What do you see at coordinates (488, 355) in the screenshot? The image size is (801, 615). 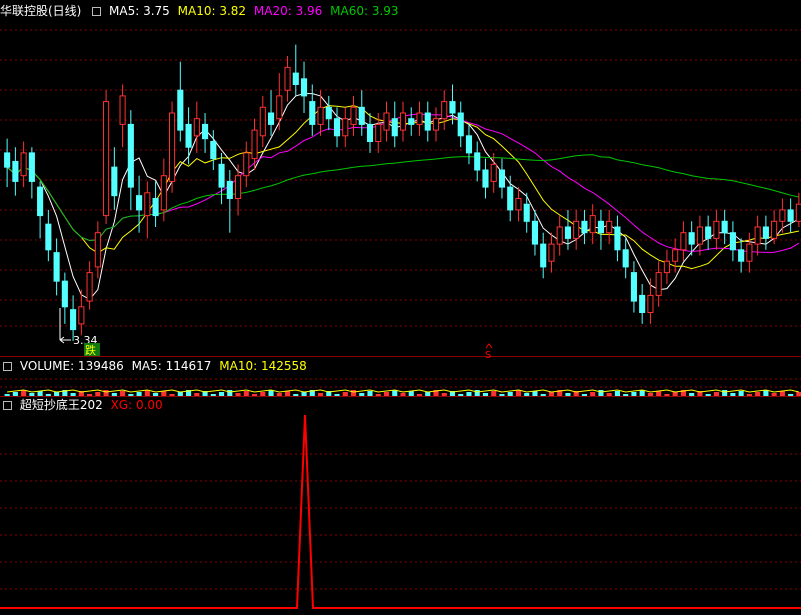 I see `s-signal-label: S` at bounding box center [488, 355].